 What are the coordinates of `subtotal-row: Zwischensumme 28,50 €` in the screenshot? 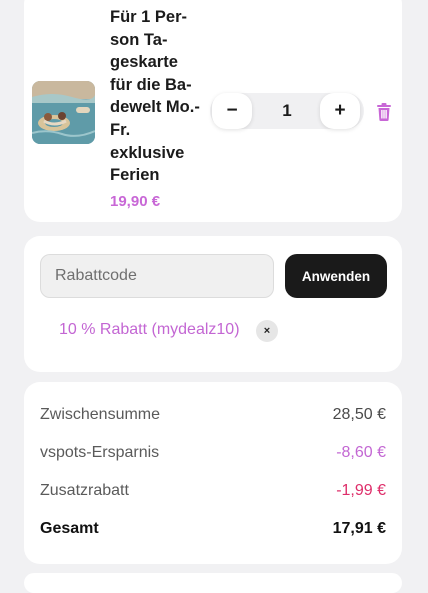 It's located at (213, 415).